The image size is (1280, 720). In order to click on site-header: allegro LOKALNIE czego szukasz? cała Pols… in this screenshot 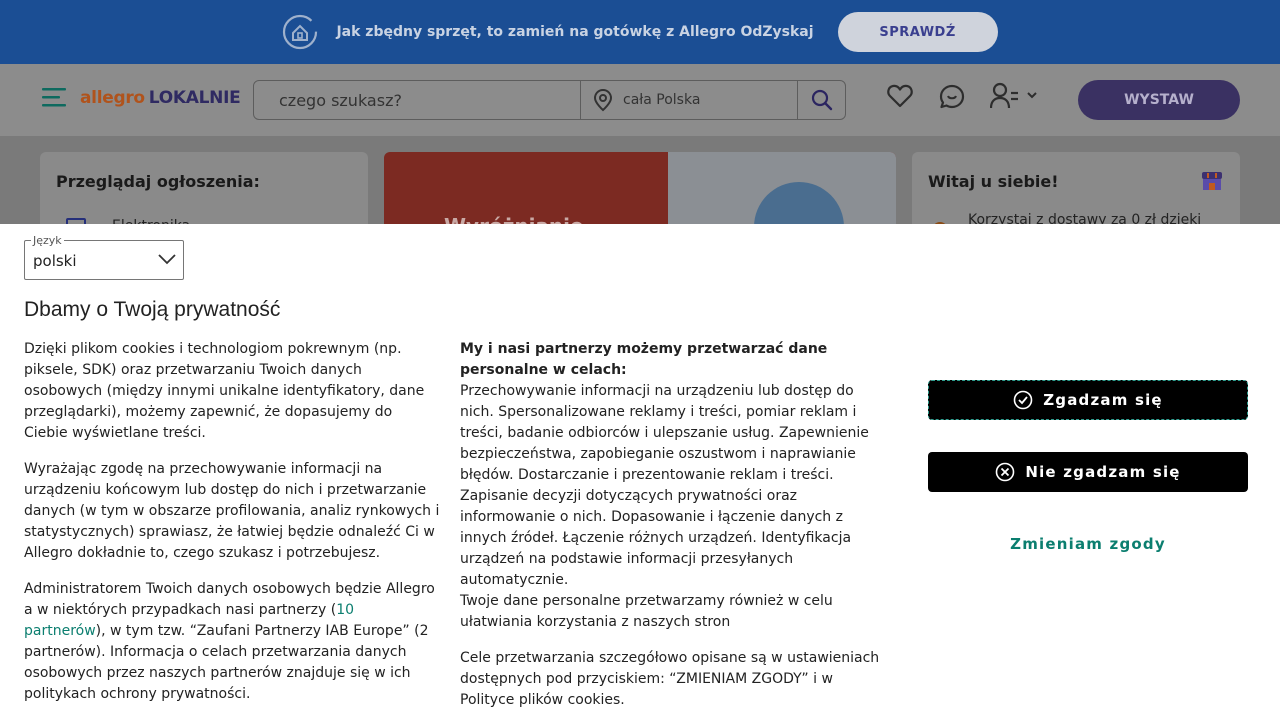, I will do `click(640, 100)`.